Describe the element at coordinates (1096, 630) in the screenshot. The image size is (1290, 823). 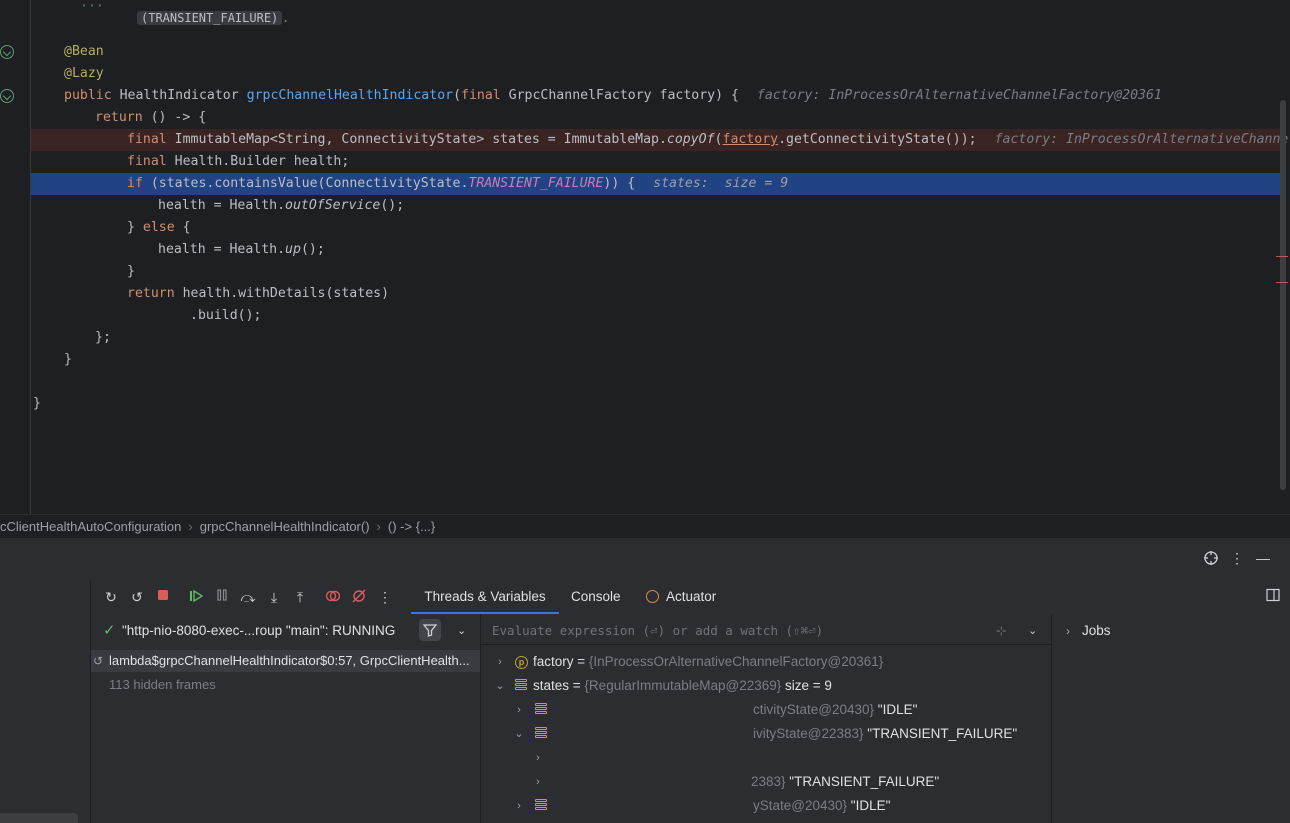
I see `jobs-label: Jobs` at that location.